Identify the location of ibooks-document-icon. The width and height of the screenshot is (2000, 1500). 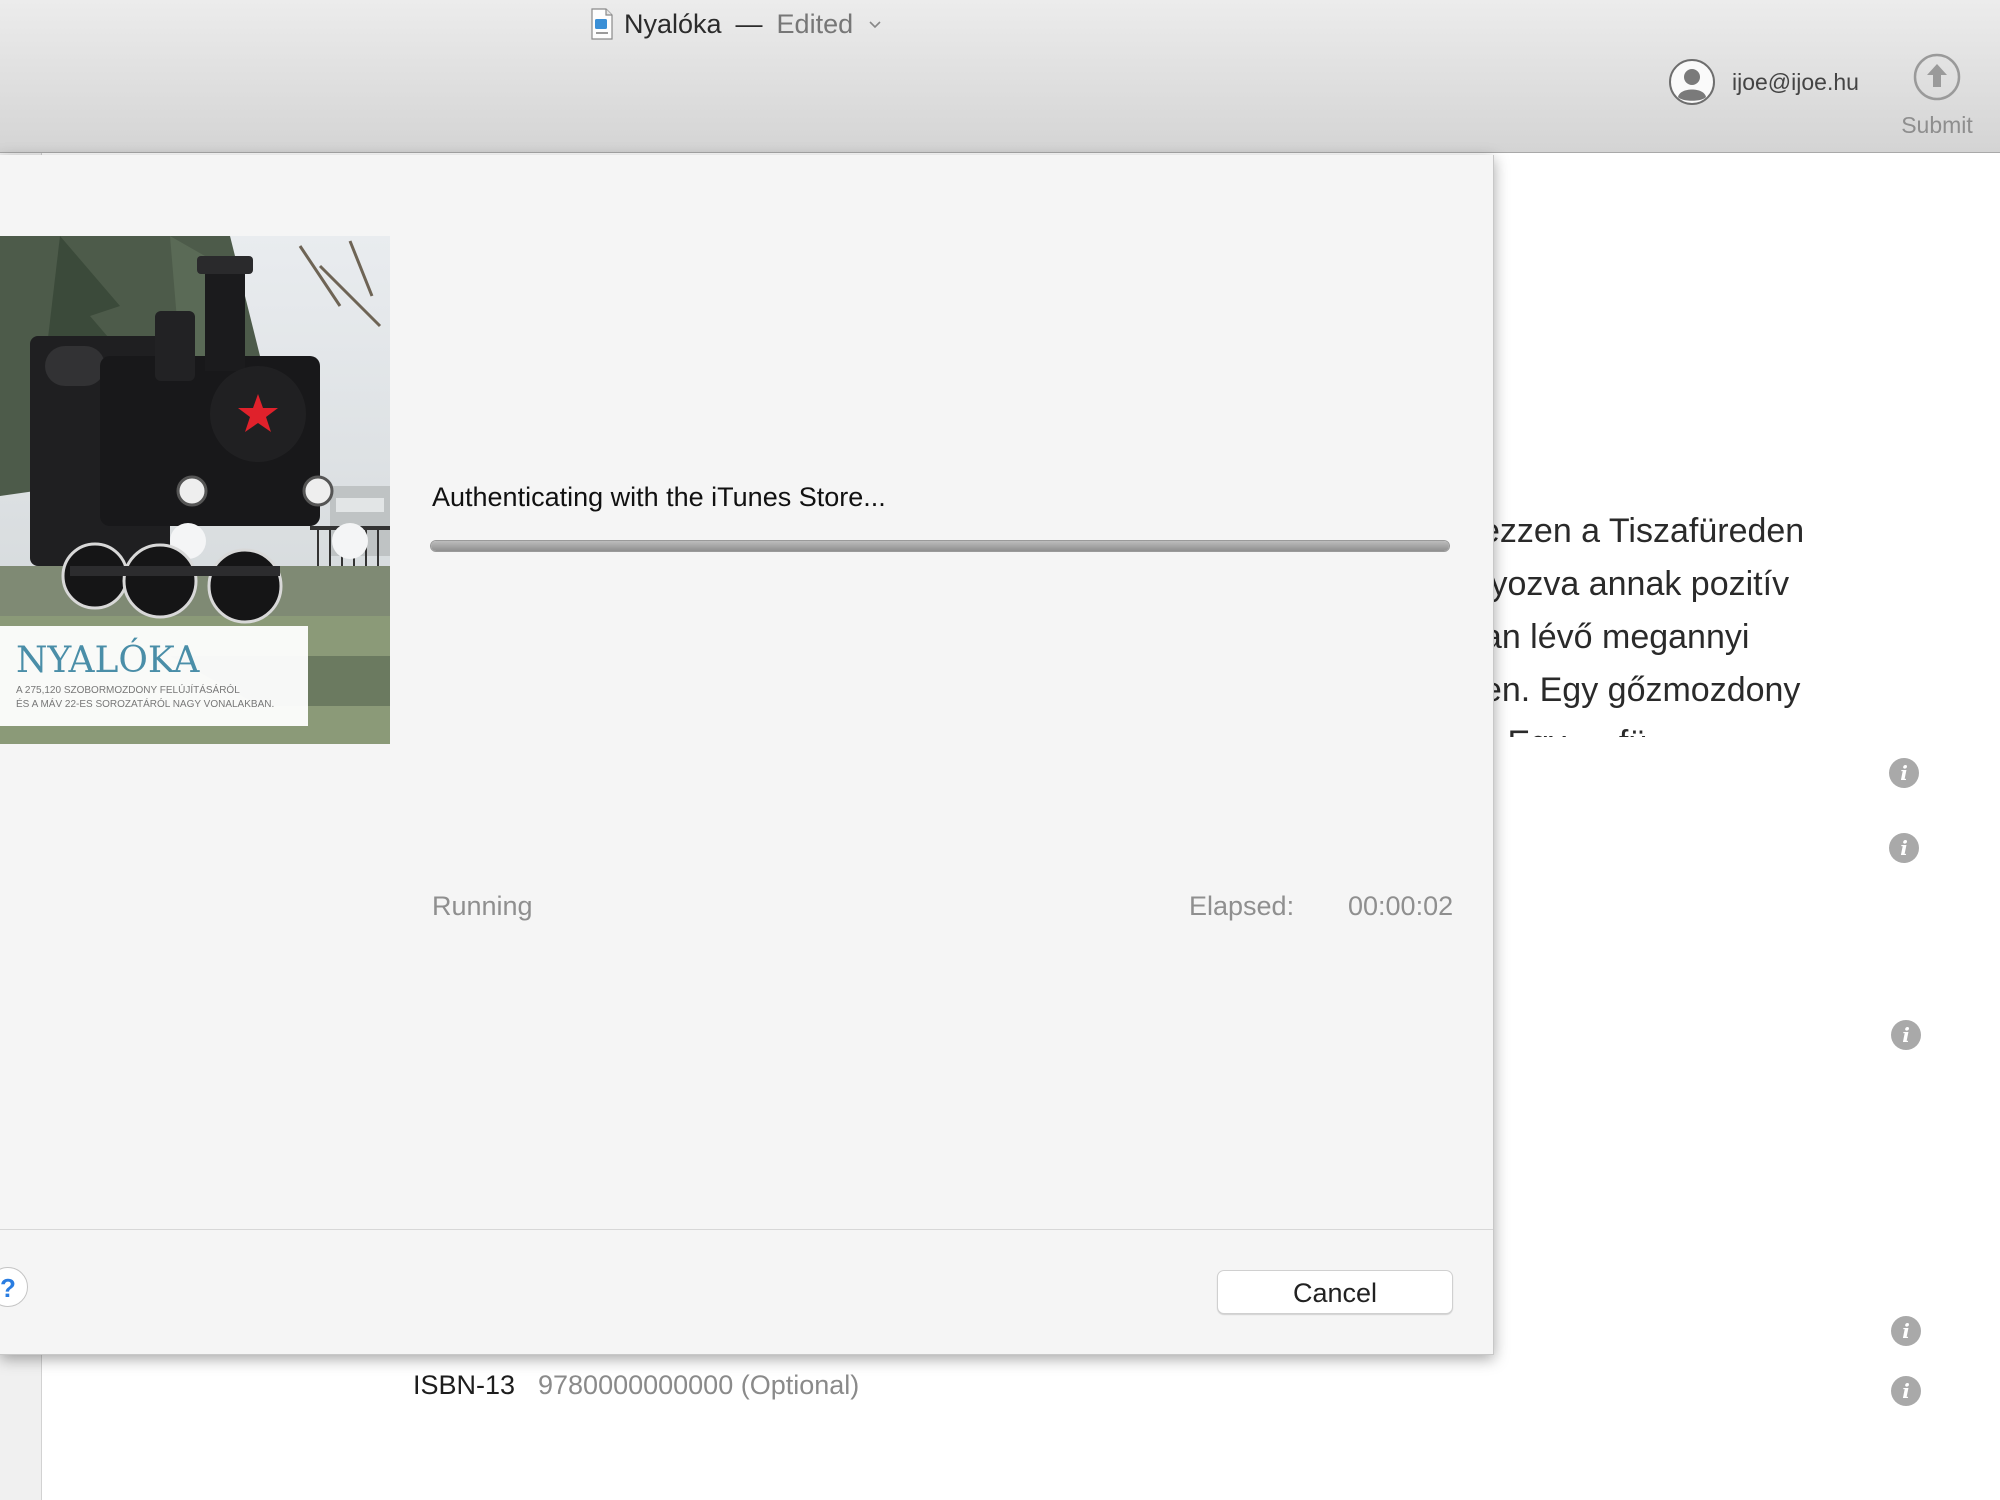
(602, 24).